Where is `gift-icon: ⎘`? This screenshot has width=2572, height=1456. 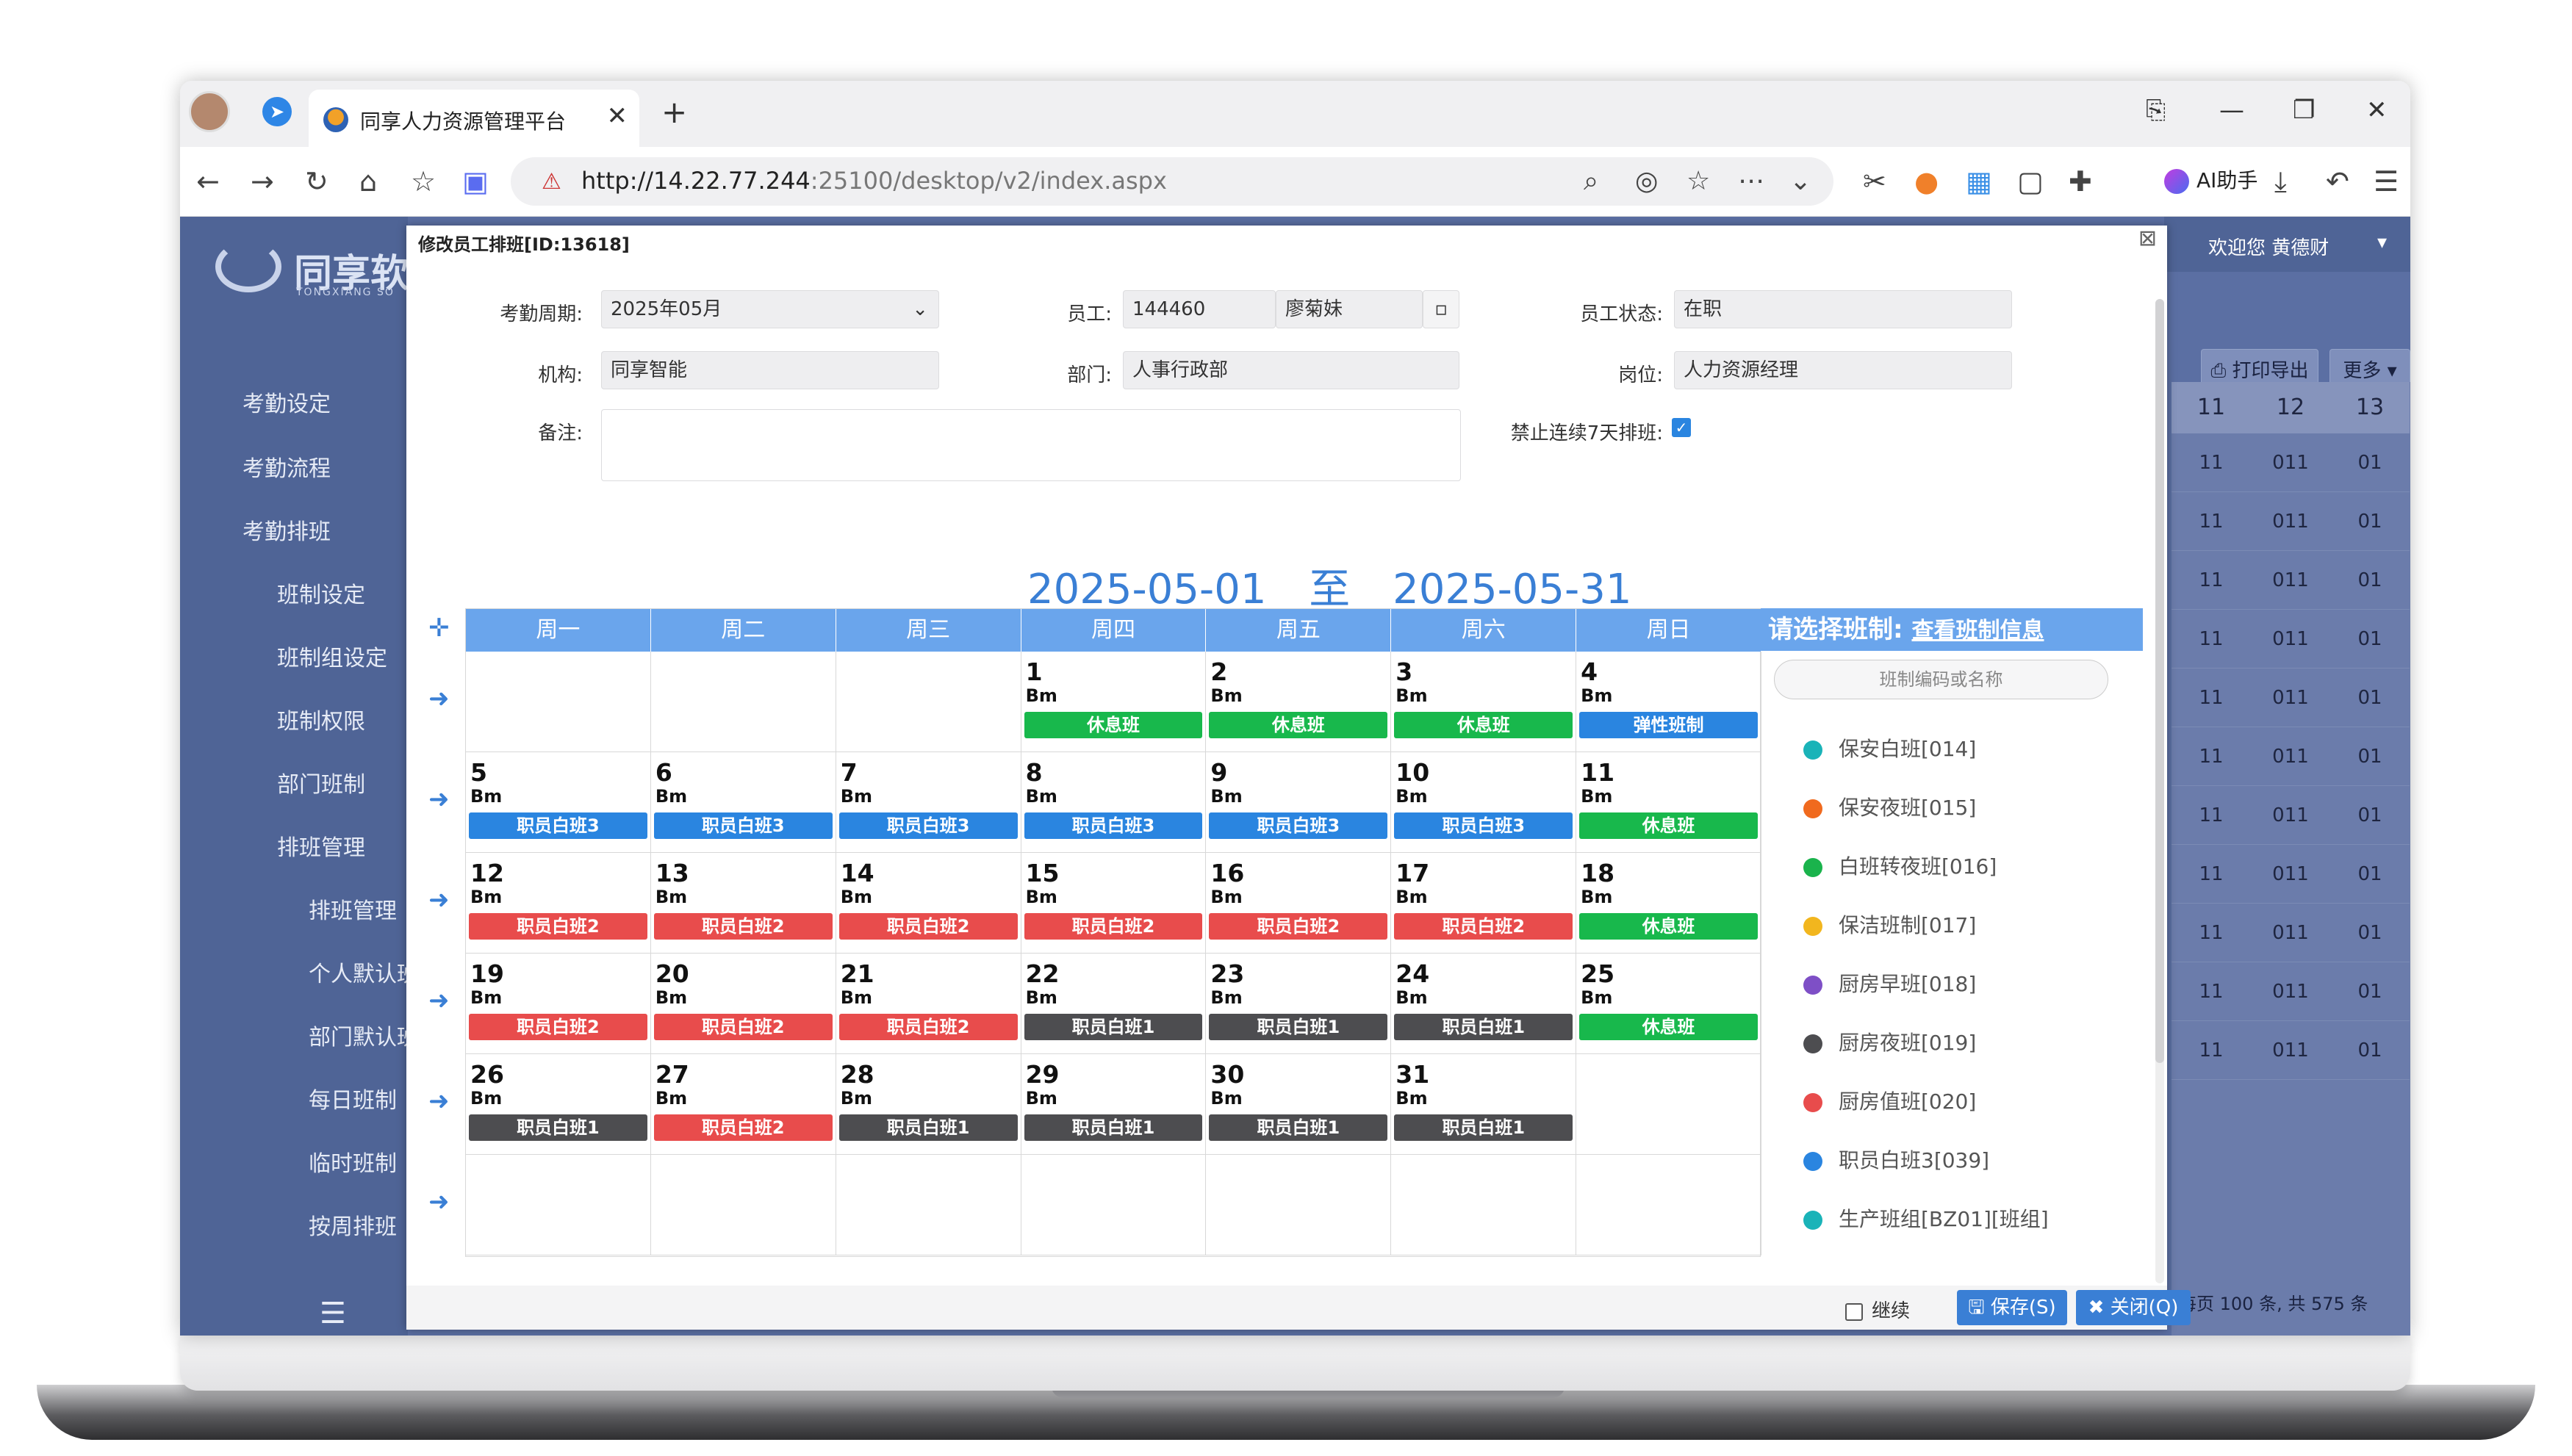
gift-icon: ⎘ is located at coordinates (2156, 110).